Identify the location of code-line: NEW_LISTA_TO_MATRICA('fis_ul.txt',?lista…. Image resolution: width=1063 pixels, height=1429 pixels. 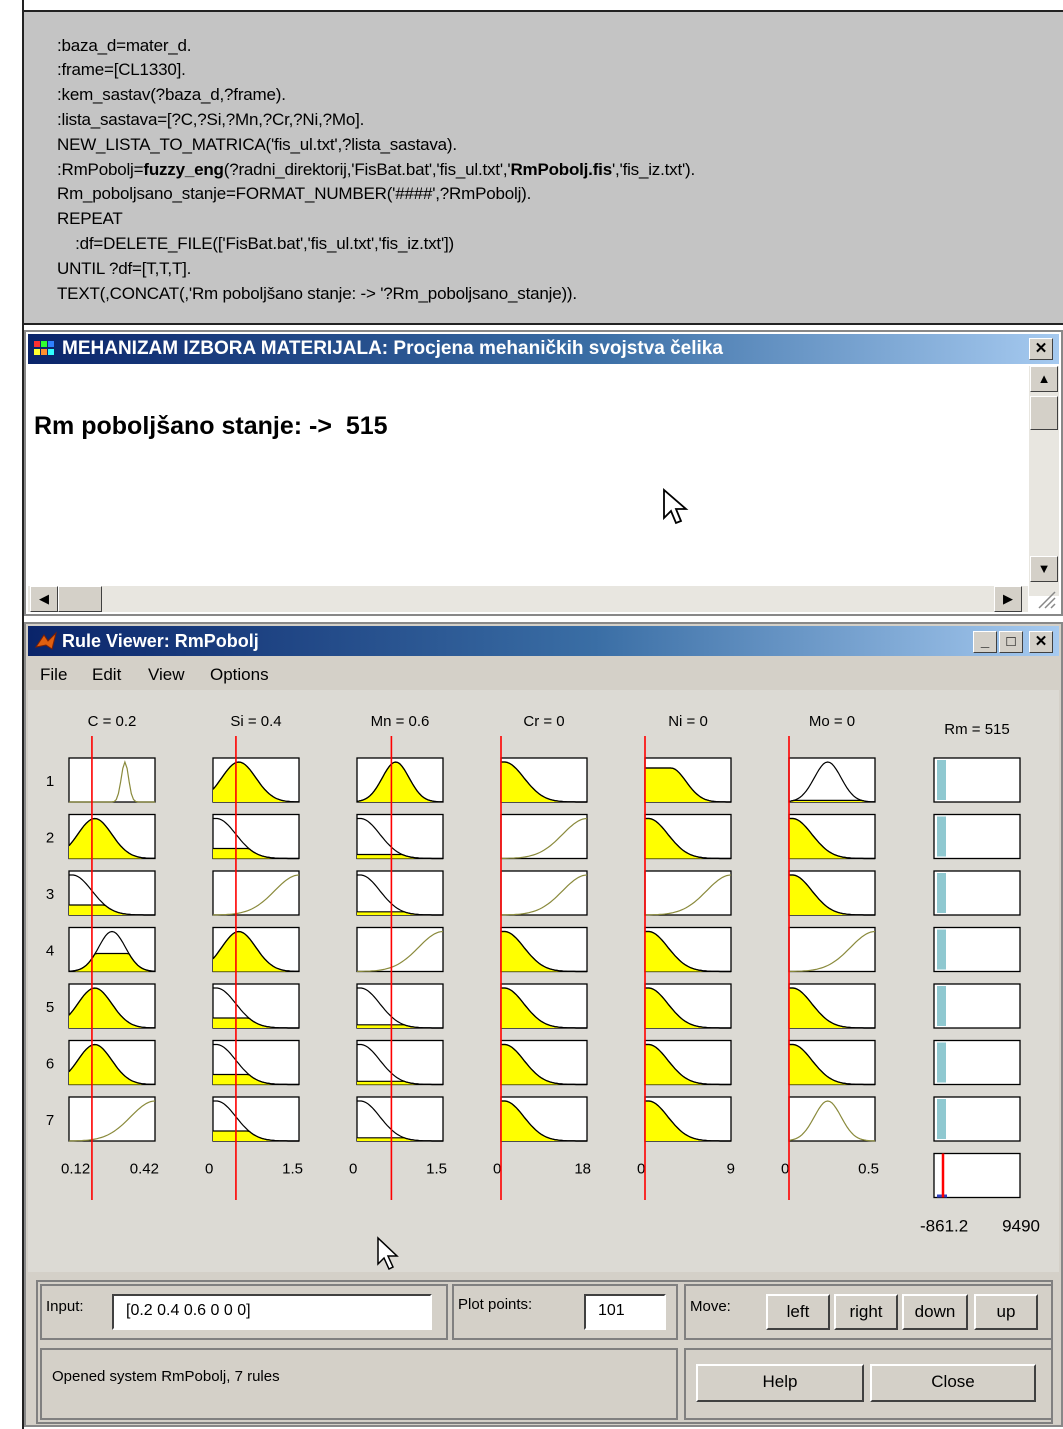
(257, 144).